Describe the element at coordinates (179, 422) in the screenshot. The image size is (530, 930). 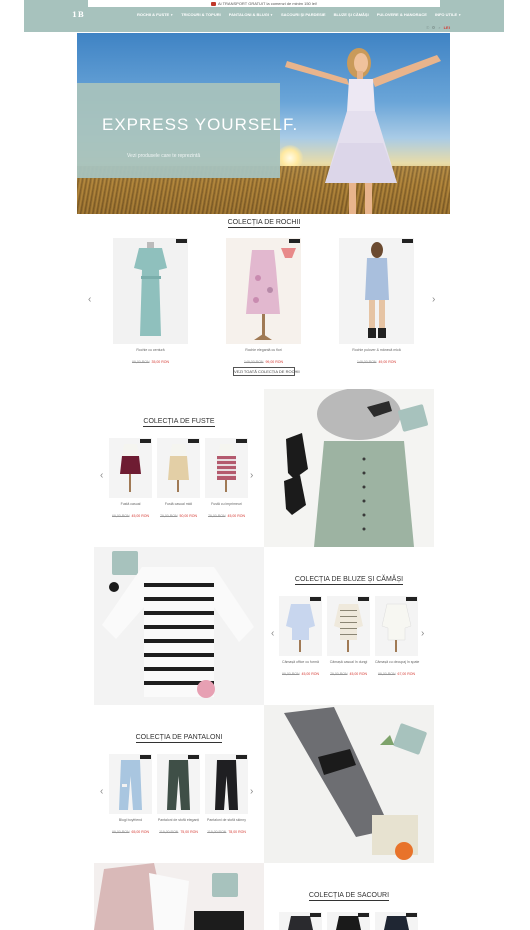
I see `section-title-skirts: COLECȚIA DE FUSTE` at that location.